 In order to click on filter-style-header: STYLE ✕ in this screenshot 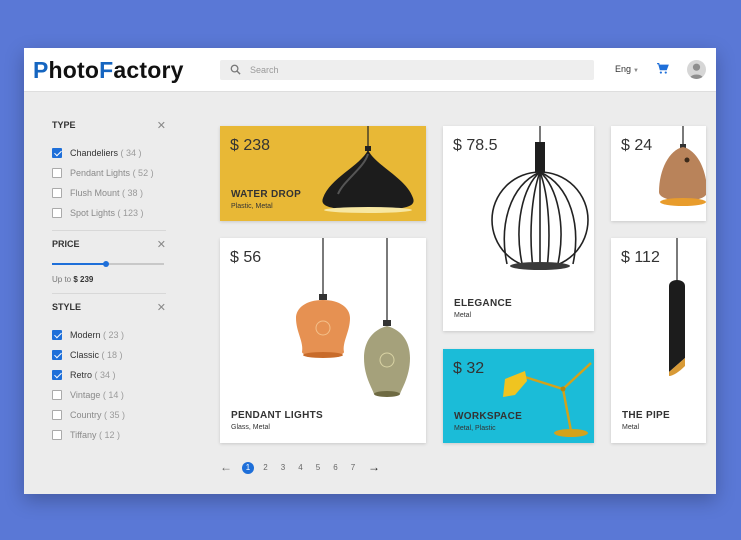, I will do `click(109, 310)`.